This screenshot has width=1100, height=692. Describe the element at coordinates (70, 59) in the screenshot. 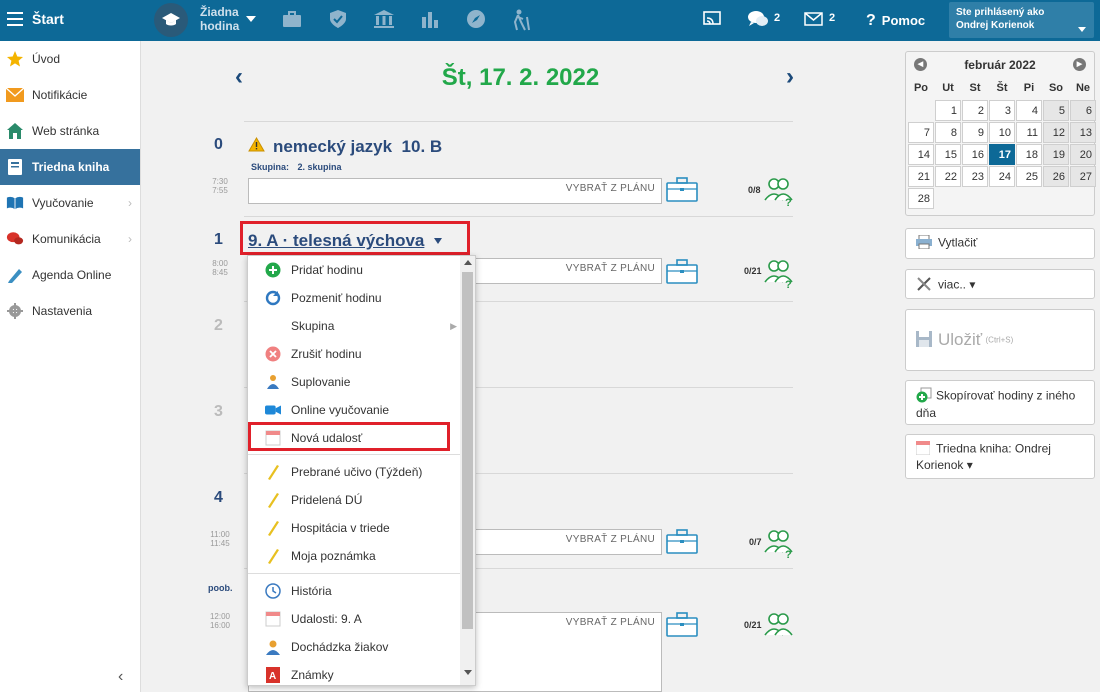

I see `sidebar-item-uvod: Úvod` at that location.